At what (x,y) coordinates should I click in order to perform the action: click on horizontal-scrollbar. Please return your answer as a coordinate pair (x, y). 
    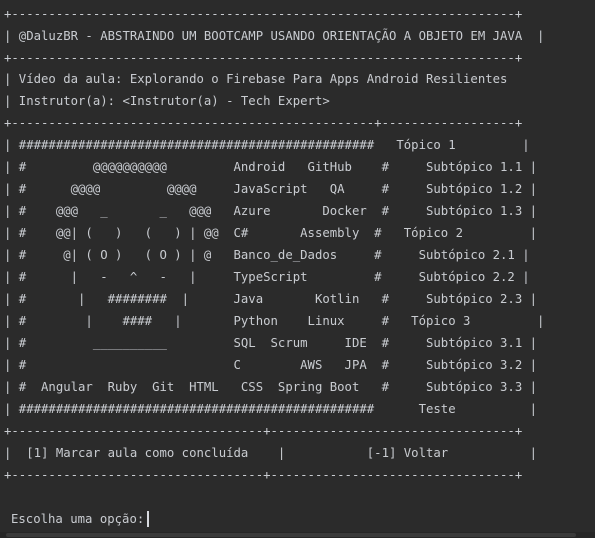
    Looking at the image, I should click on (297, 535).